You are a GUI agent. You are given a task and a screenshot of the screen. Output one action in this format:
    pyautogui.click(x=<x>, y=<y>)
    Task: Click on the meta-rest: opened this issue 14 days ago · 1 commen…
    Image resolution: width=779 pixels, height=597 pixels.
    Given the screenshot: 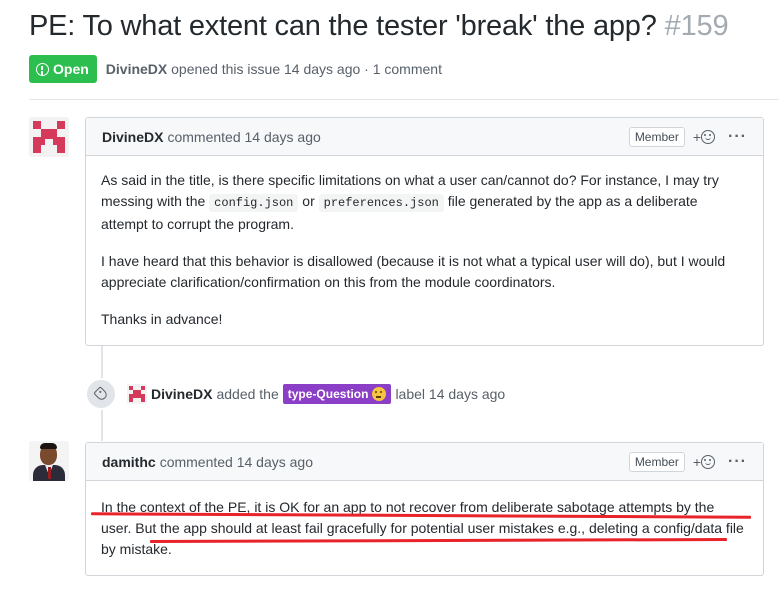 What is the action you would take?
    pyautogui.click(x=306, y=69)
    